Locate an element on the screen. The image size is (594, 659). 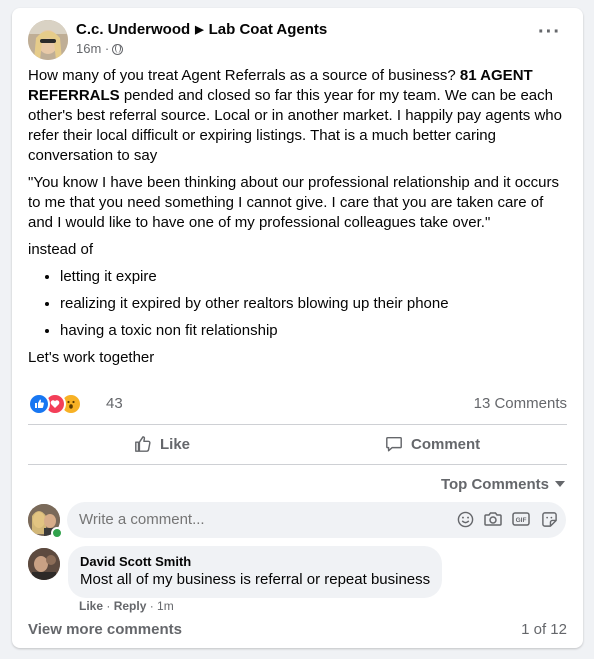
sort-label: Top Comments is located at coordinates (494, 484).